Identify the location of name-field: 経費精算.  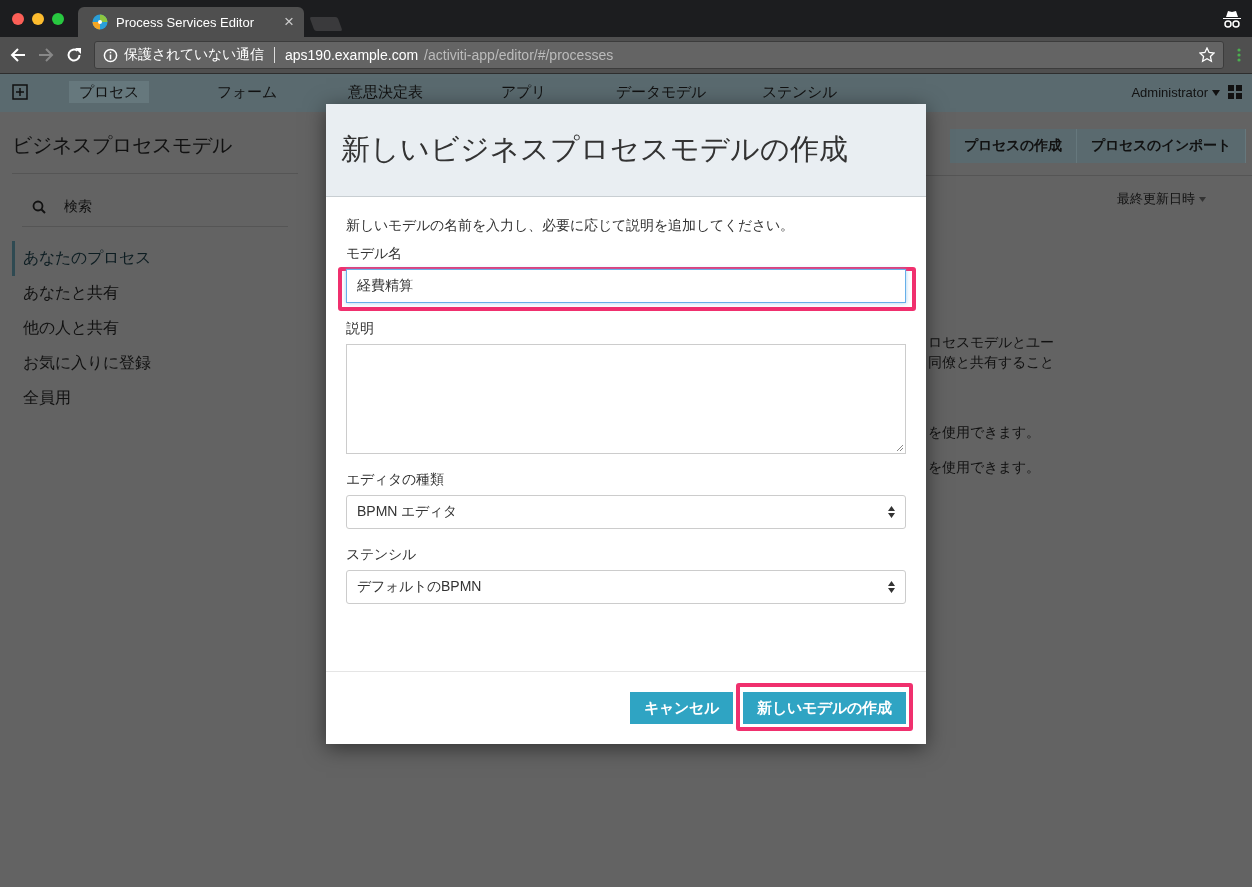
(626, 286).